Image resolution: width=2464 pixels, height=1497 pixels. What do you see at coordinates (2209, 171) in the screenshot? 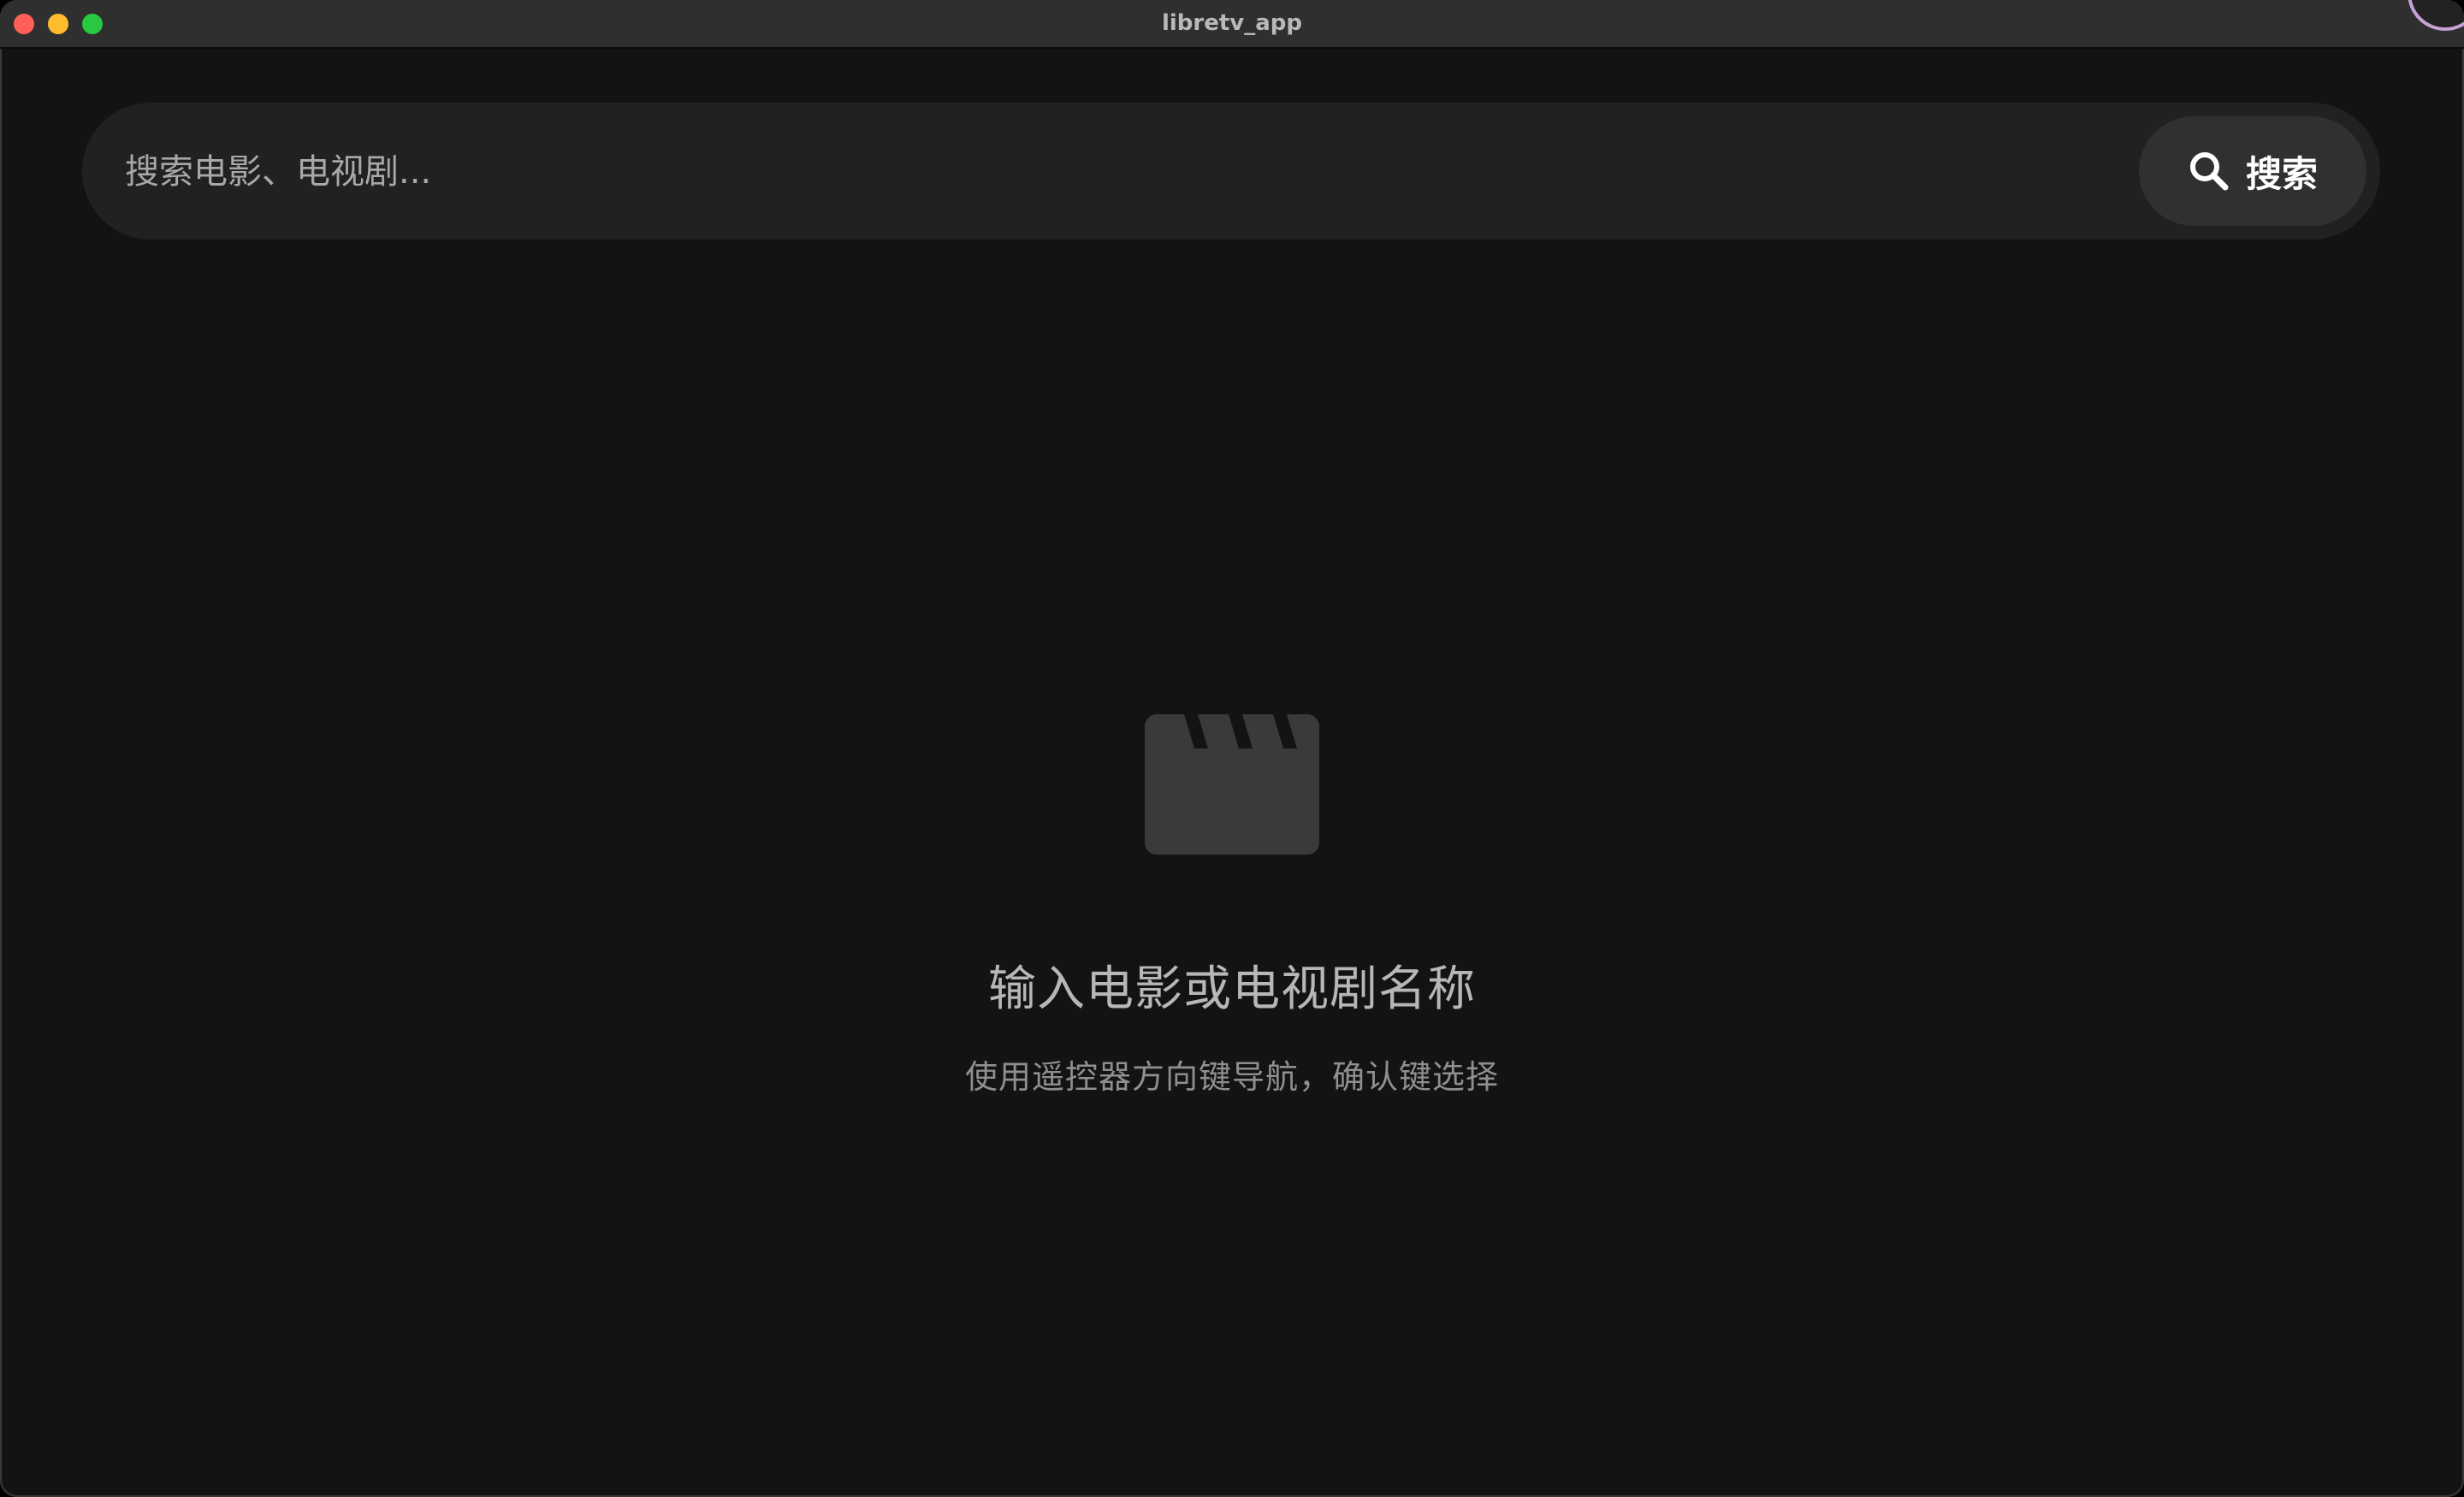
I see `search-icon` at bounding box center [2209, 171].